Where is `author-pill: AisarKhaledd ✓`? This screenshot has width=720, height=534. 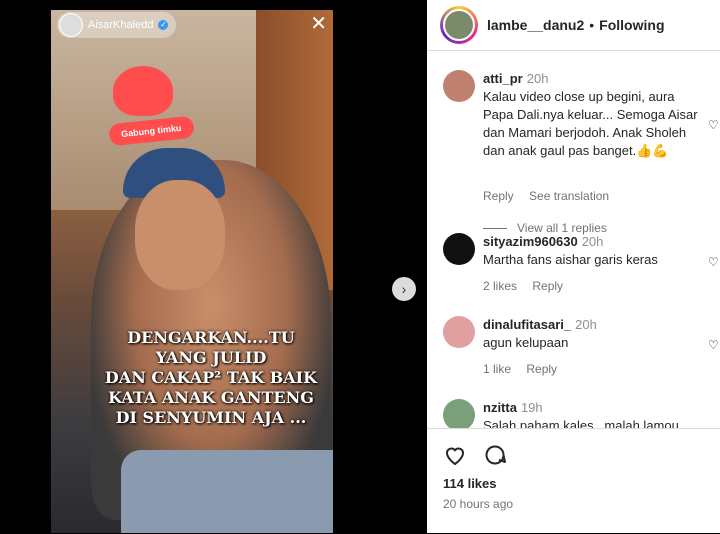
author-pill: AisarKhaledd ✓ is located at coordinates (117, 25).